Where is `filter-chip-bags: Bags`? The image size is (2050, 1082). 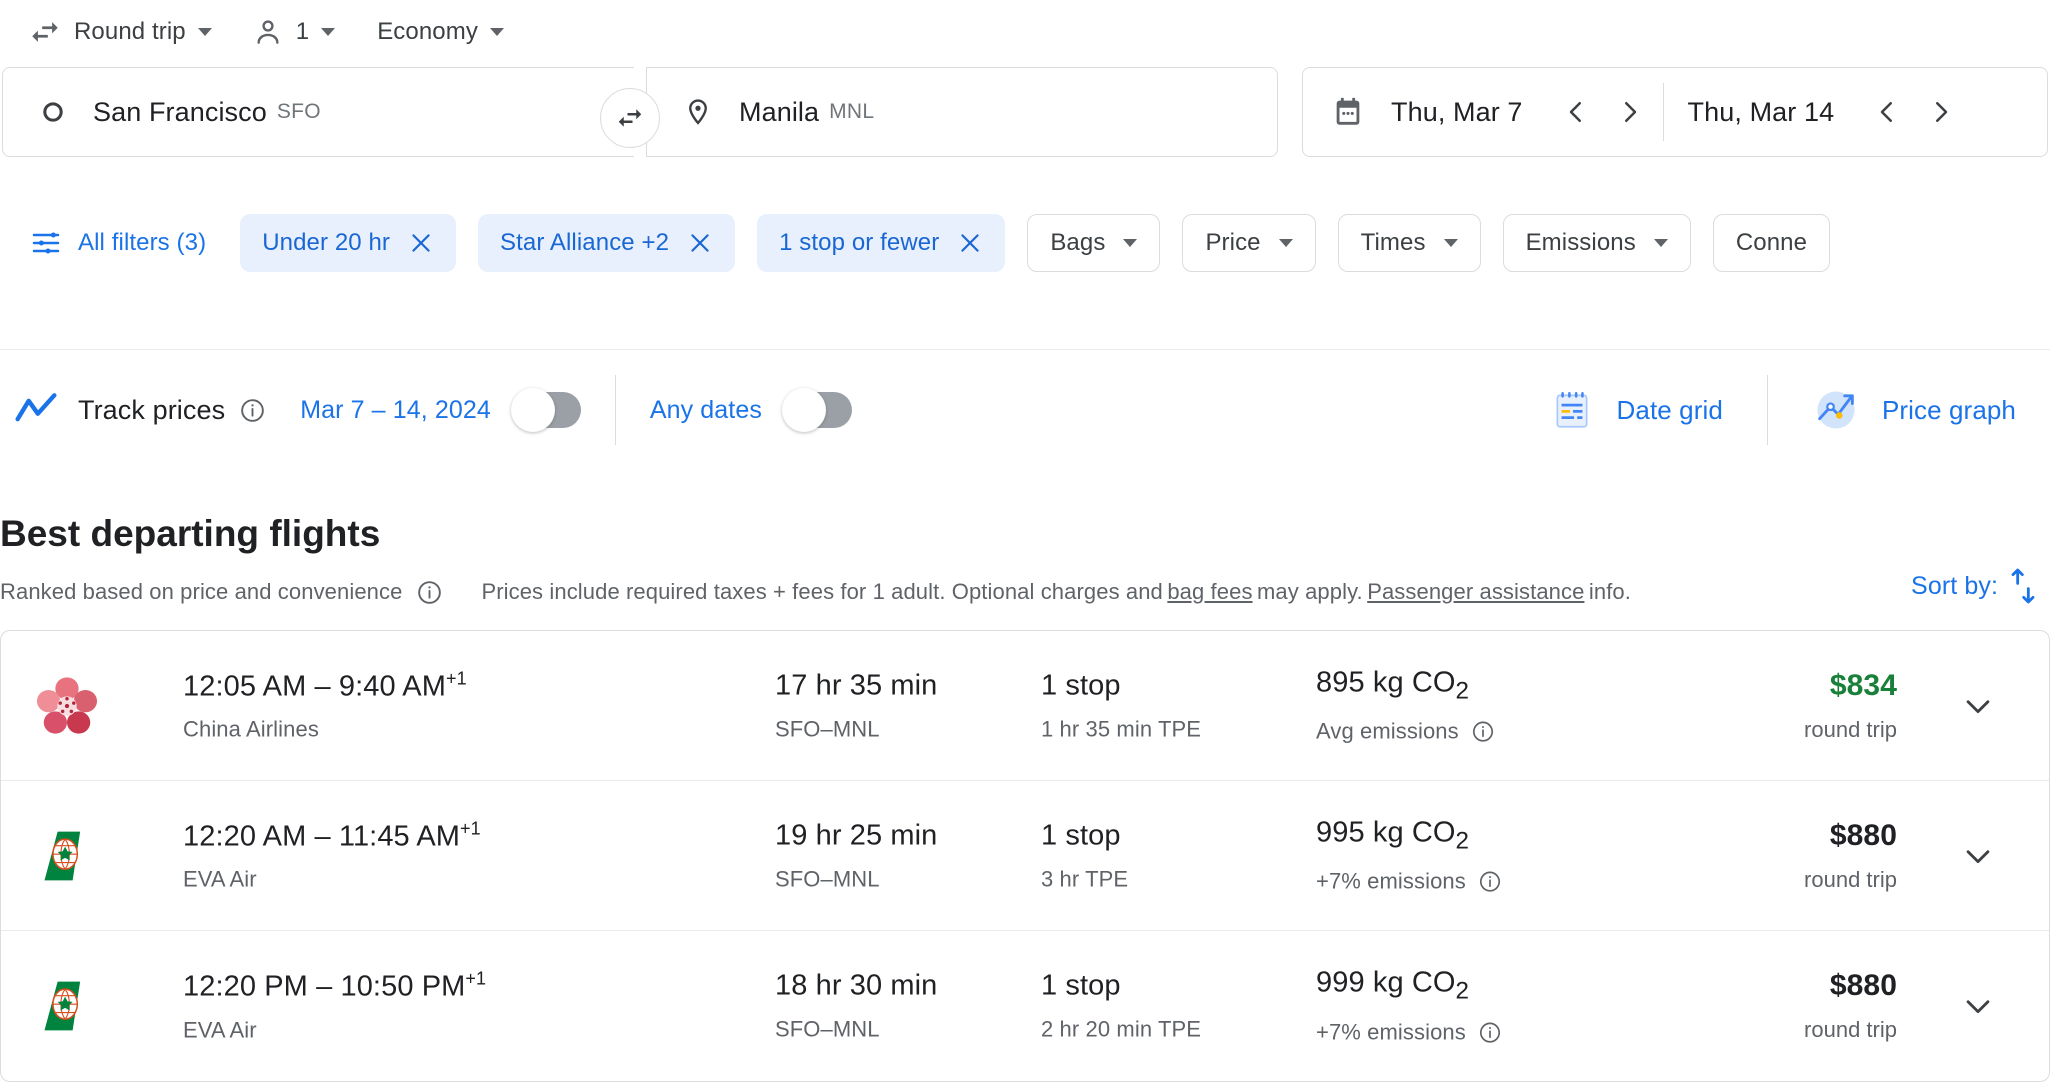 filter-chip-bags: Bags is located at coordinates (1094, 243).